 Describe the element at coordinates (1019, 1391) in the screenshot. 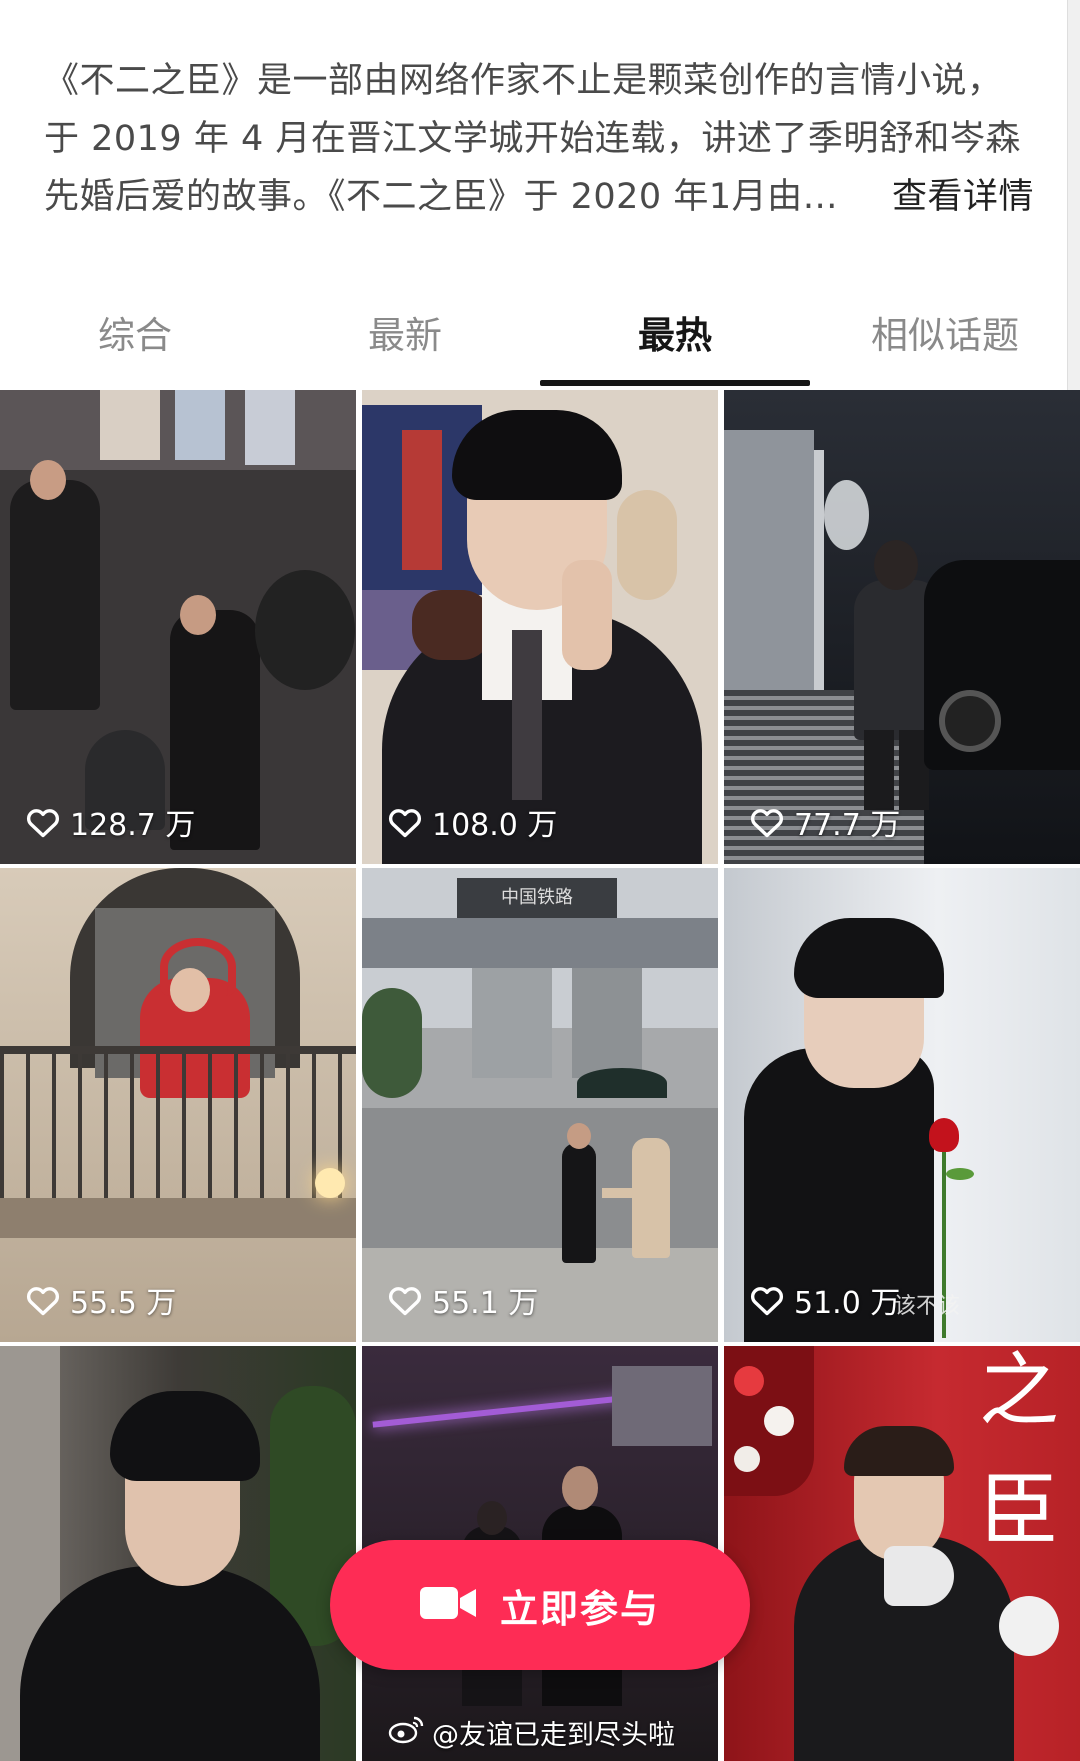

I see `set-title-top: 之` at that location.